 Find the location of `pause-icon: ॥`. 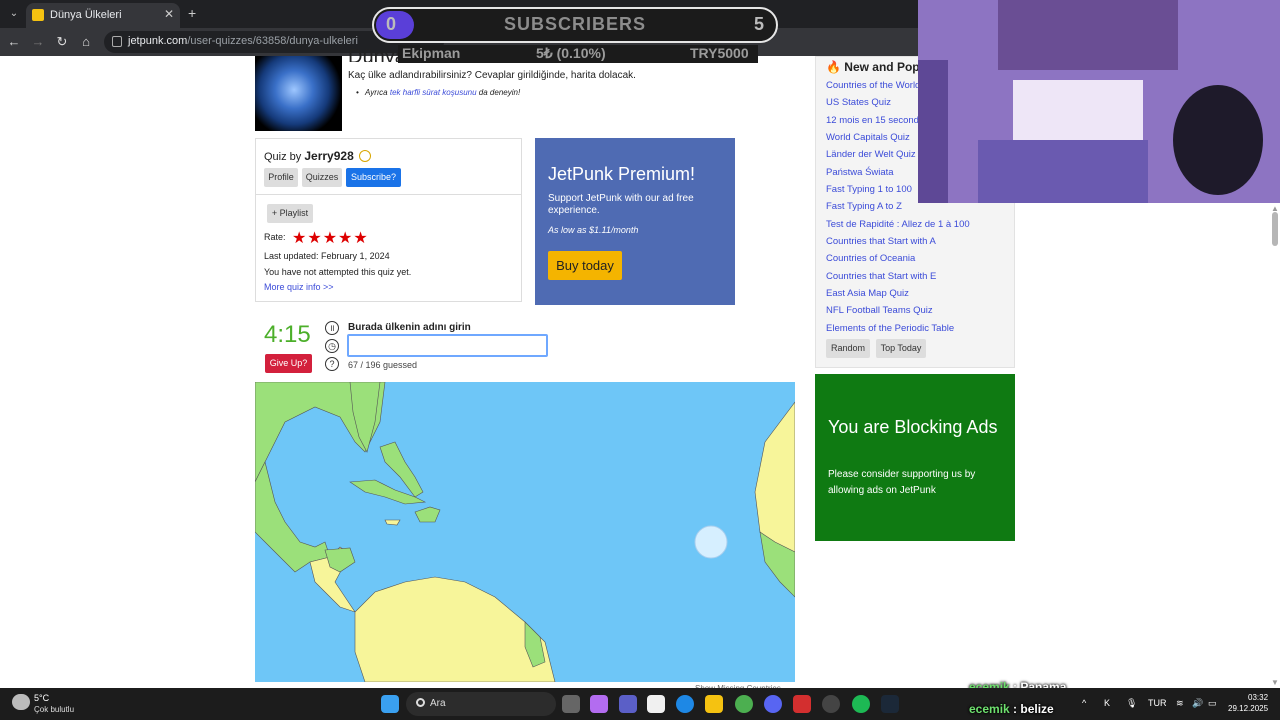

pause-icon: ॥ is located at coordinates (332, 328).